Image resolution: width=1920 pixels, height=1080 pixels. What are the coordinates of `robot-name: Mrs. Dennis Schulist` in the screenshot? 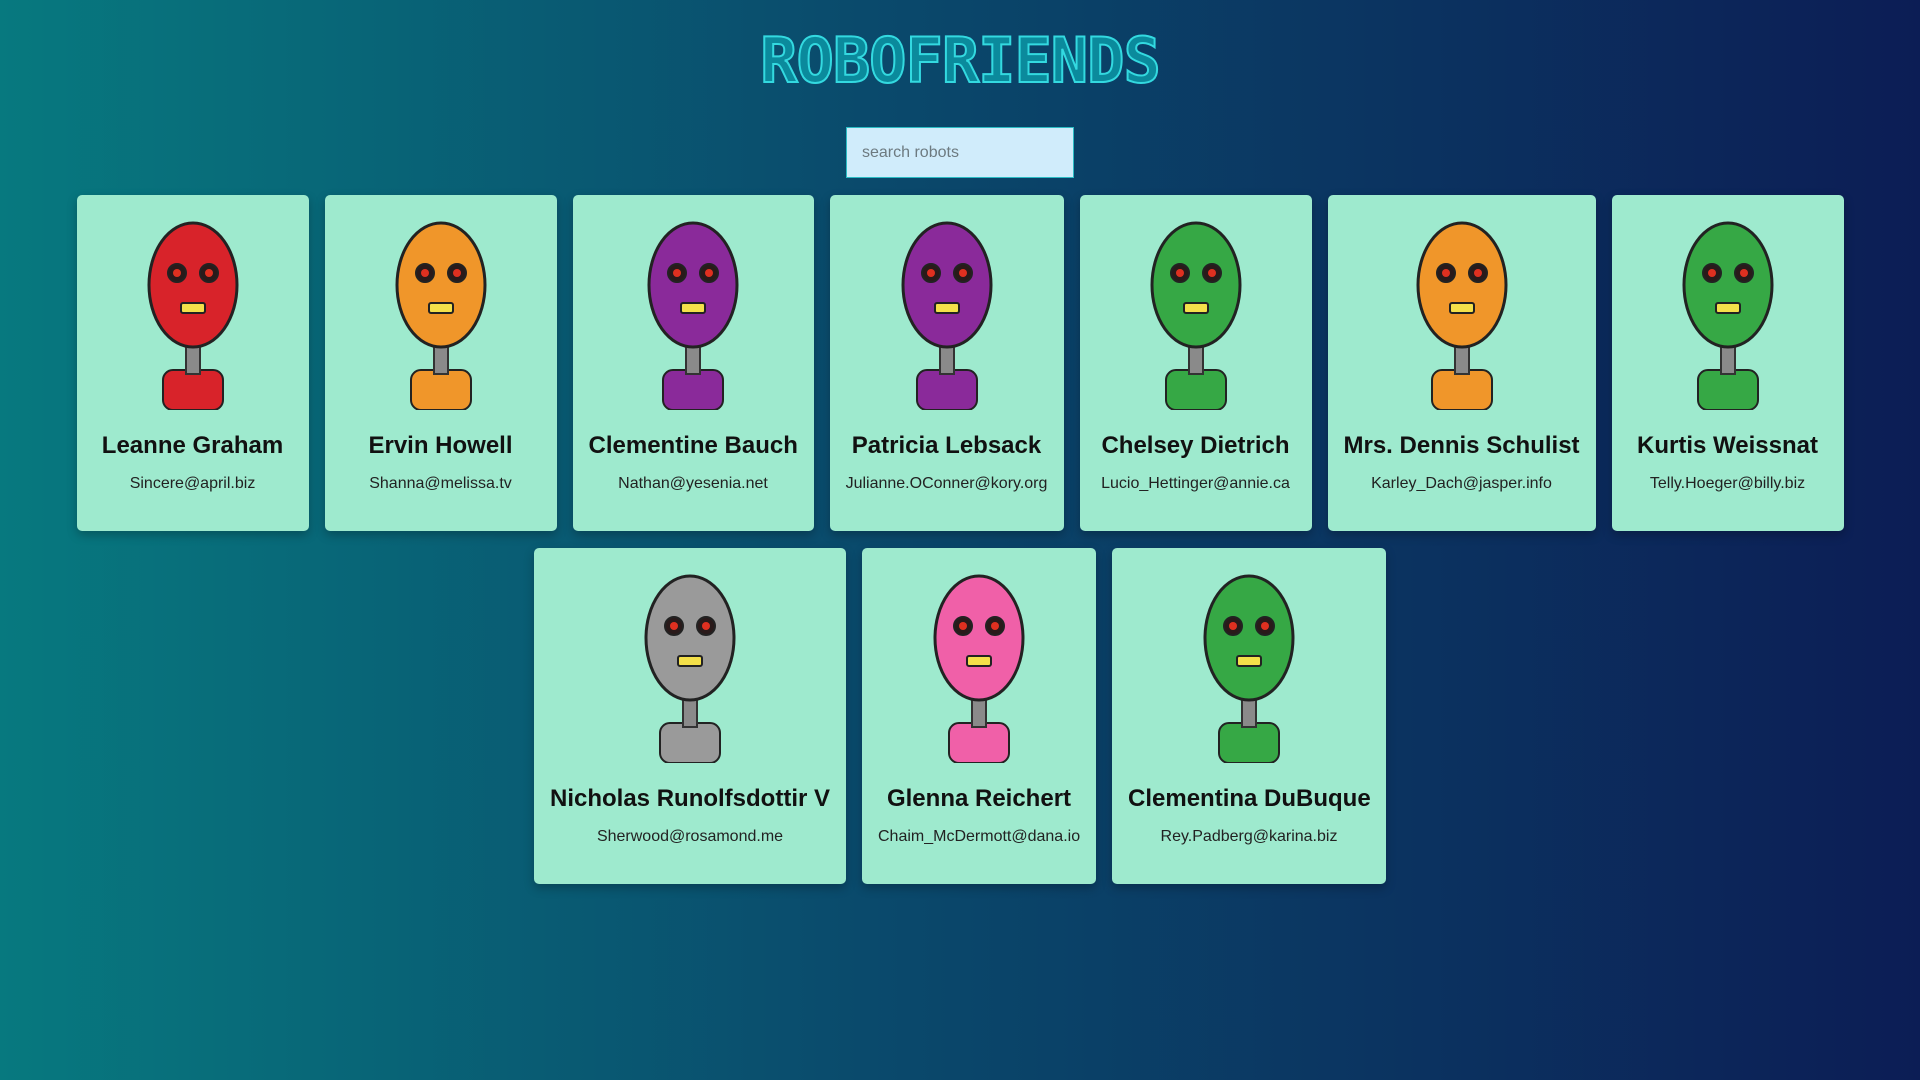 It's located at (1461, 445).